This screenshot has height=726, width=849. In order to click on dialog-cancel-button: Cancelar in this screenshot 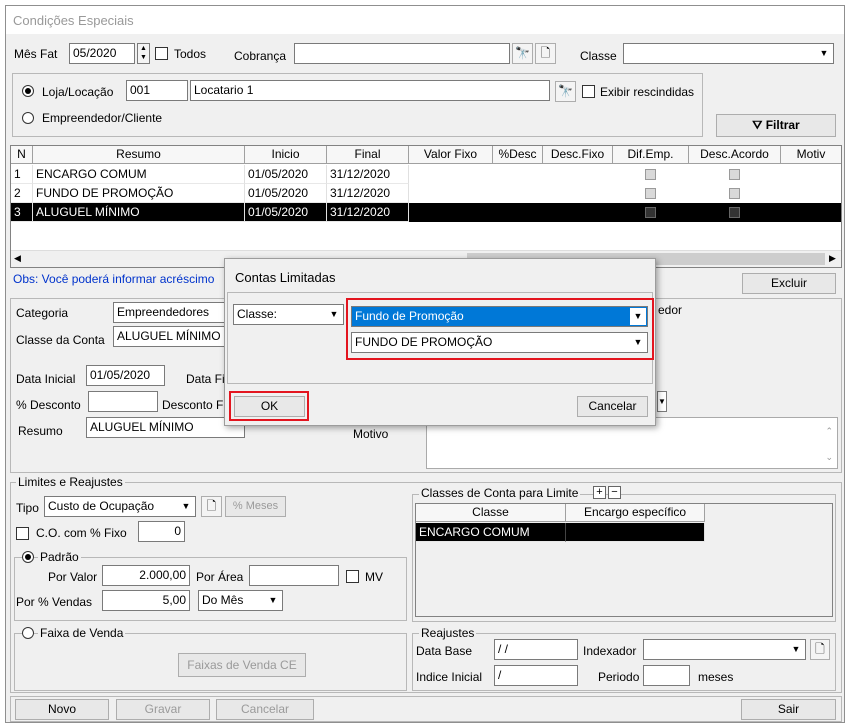, I will do `click(612, 406)`.